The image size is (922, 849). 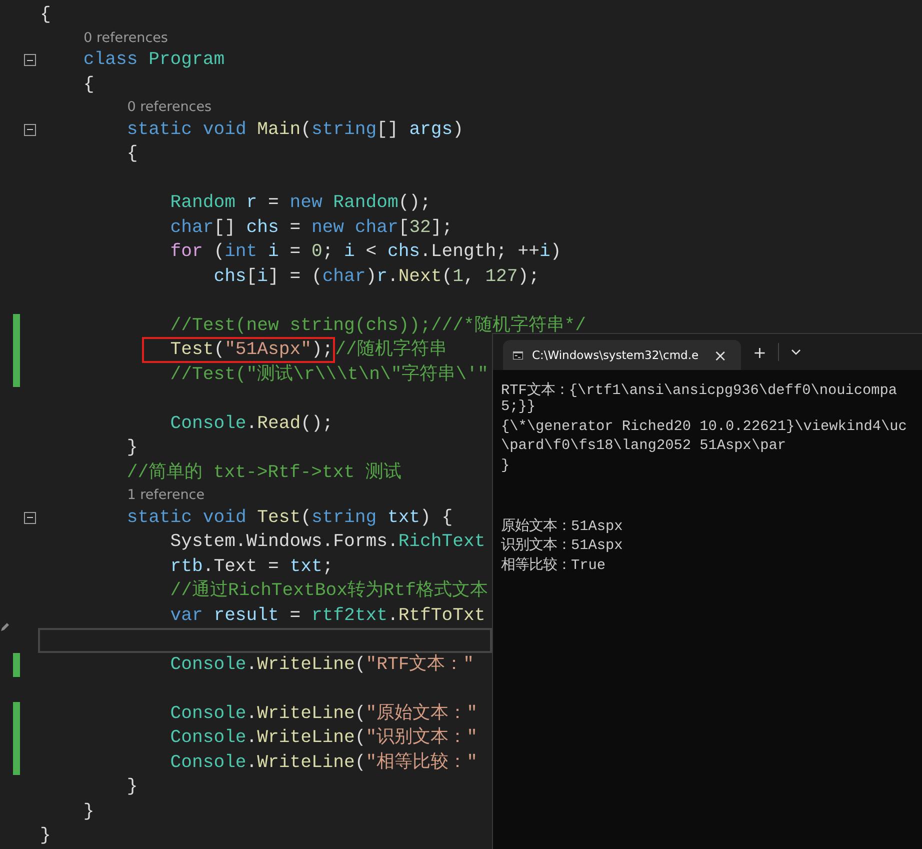 I want to click on code-line: //简单的 txt->Rtf->txt 测试, so click(x=264, y=473).